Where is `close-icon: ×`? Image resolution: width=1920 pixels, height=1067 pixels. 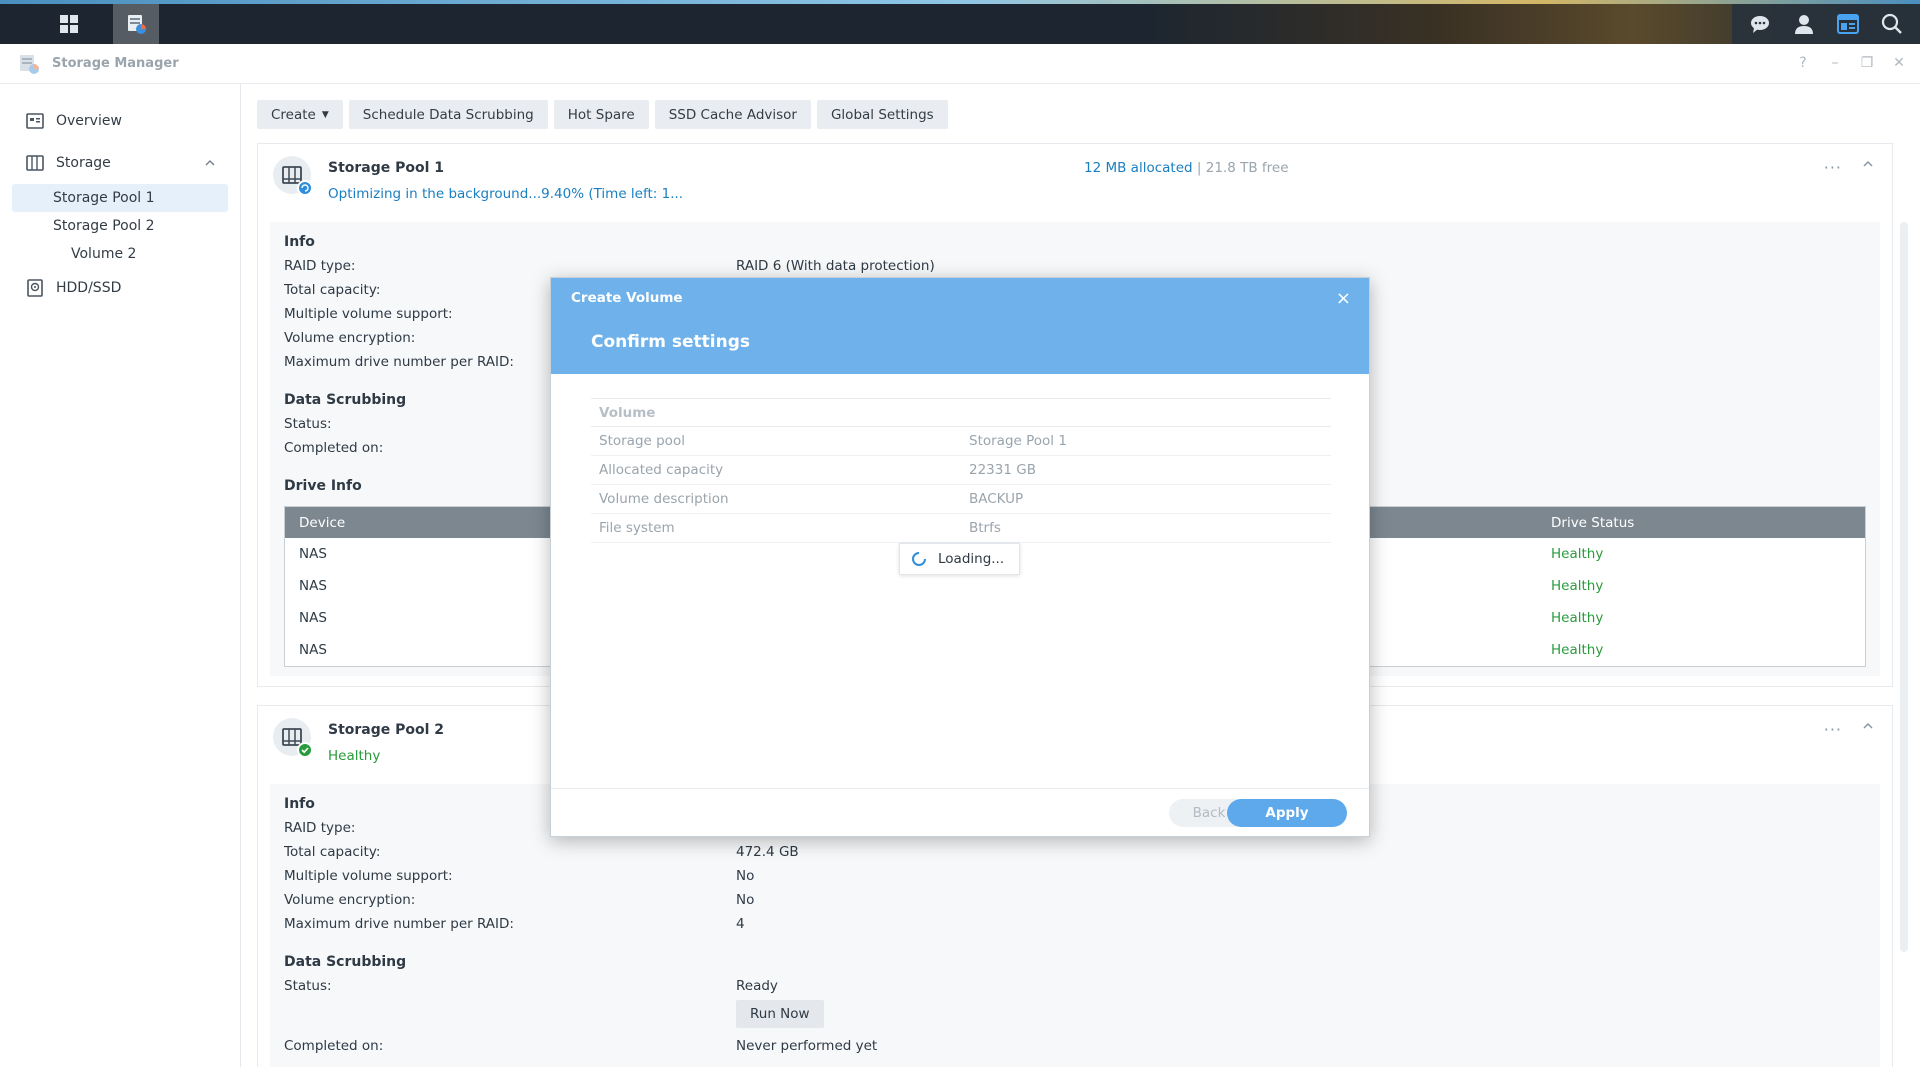
close-icon: × is located at coordinates (1343, 298).